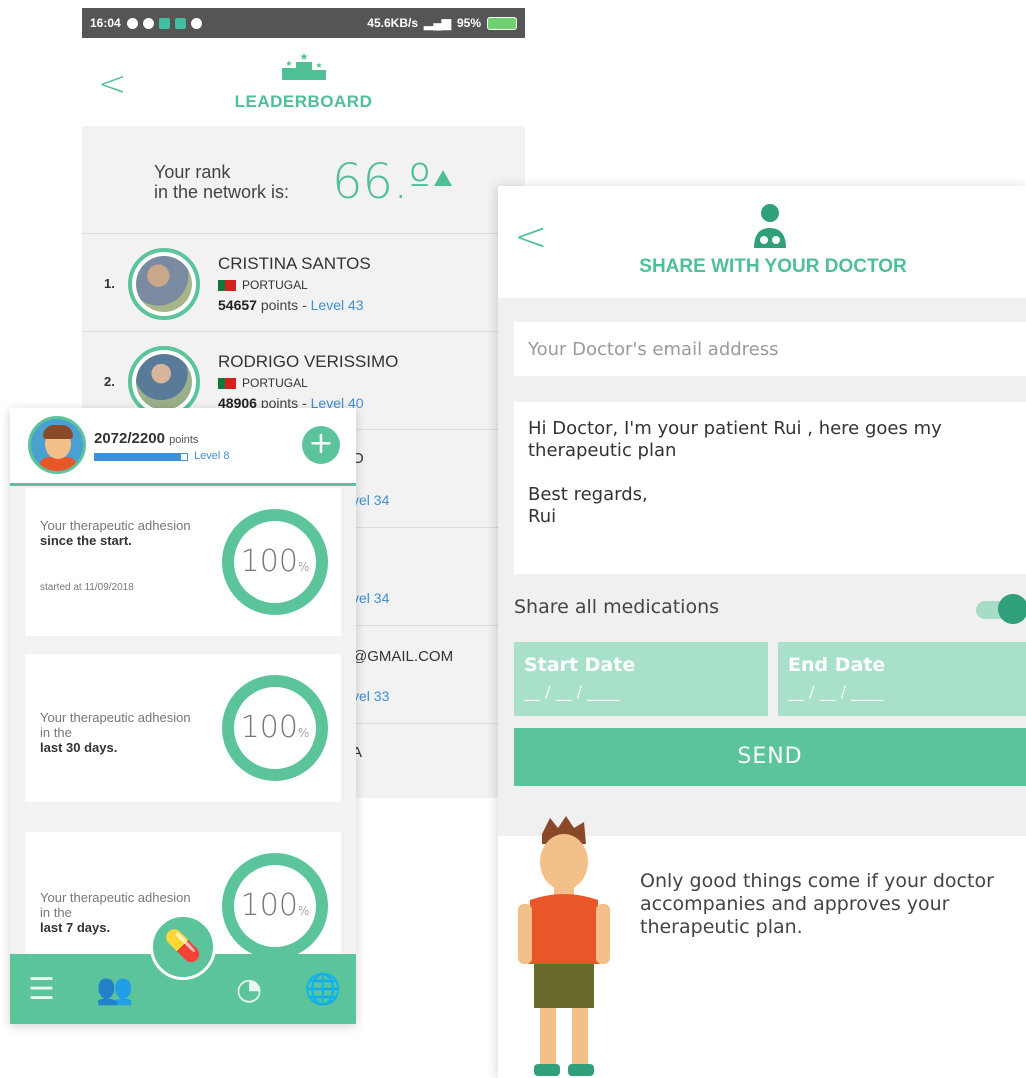 The width and height of the screenshot is (1026, 1078). I want to click on globe-icon: 🌐, so click(322, 989).